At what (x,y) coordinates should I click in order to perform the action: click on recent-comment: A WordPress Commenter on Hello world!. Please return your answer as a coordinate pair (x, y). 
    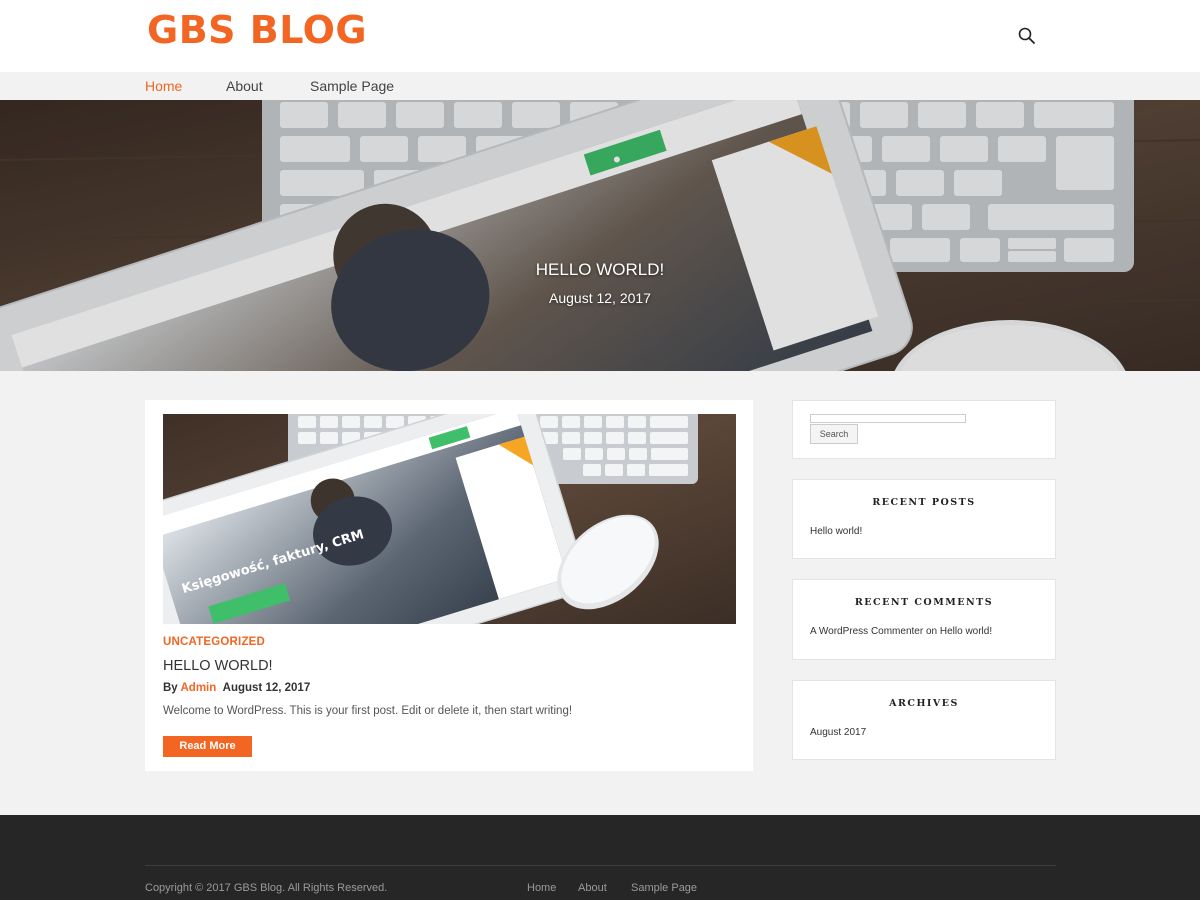
    Looking at the image, I should click on (901, 631).